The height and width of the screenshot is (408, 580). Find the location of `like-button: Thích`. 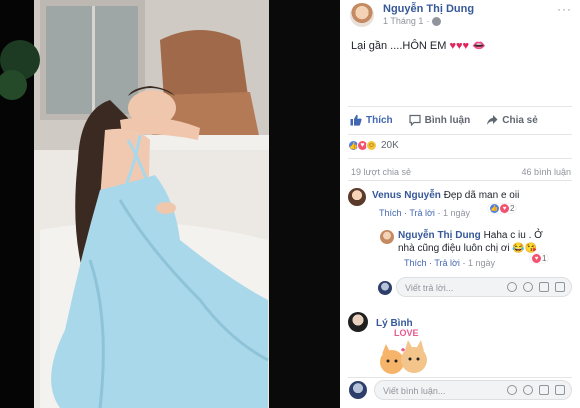

like-button: Thích is located at coordinates (371, 120).